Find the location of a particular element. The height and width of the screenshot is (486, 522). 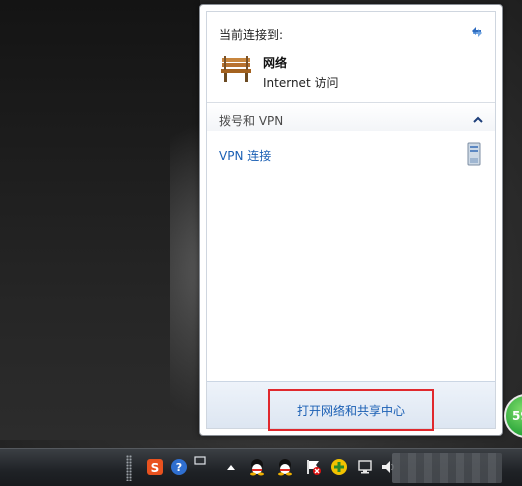

currently-connected-label: 当前连接到: is located at coordinates (251, 35).